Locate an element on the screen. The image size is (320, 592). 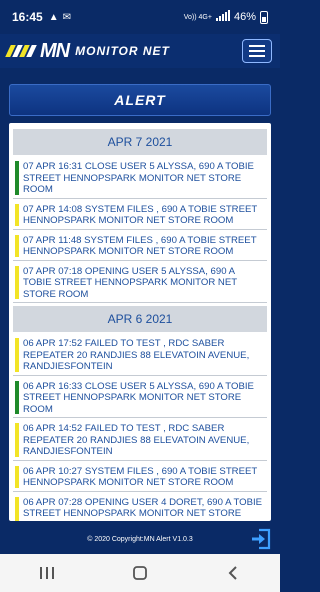
status-bar: 16:45 ▲ ✉ Vo)) 4G+ 46% is located at coordinates (140, 17).